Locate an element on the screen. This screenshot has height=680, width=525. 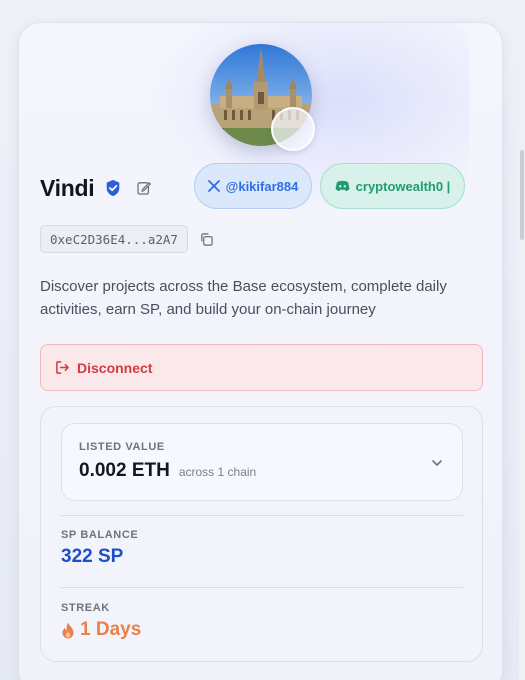
x-handle-label: @kikifar884 is located at coordinates (262, 186).